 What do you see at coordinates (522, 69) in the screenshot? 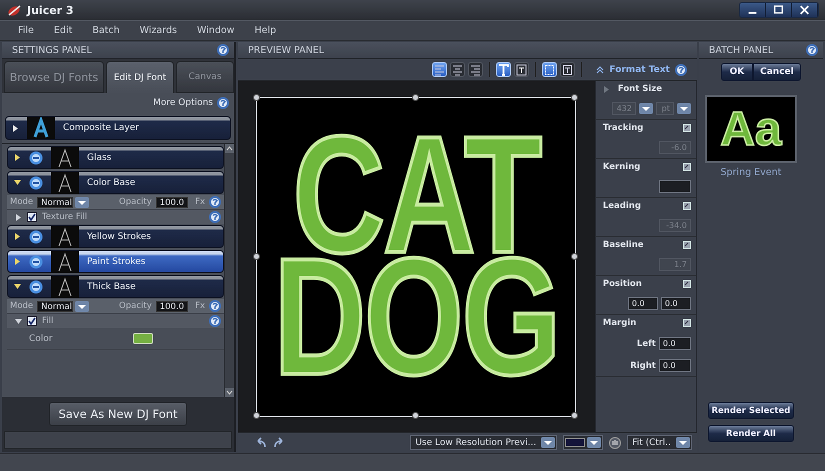
I see `text-frame-button` at bounding box center [522, 69].